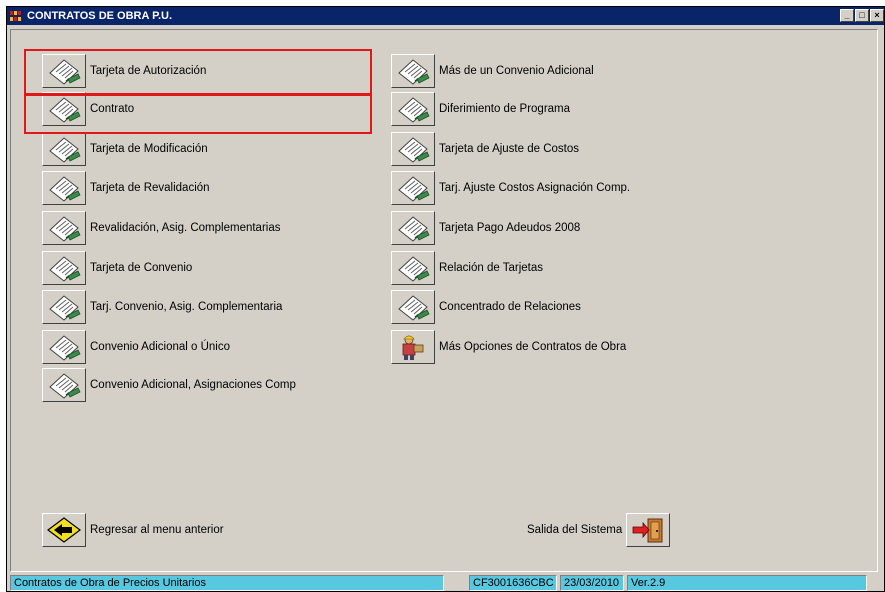 Image resolution: width=885 pixels, height=592 pixels. I want to click on menu-item-mas-convenio: Más de un Convenio Adicional, so click(492, 71).